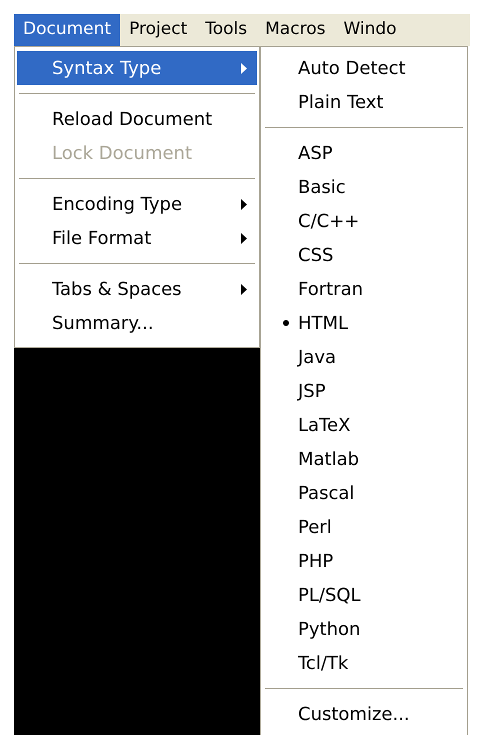 The height and width of the screenshot is (735, 477). What do you see at coordinates (364, 357) in the screenshot?
I see `menu-item: Java` at bounding box center [364, 357].